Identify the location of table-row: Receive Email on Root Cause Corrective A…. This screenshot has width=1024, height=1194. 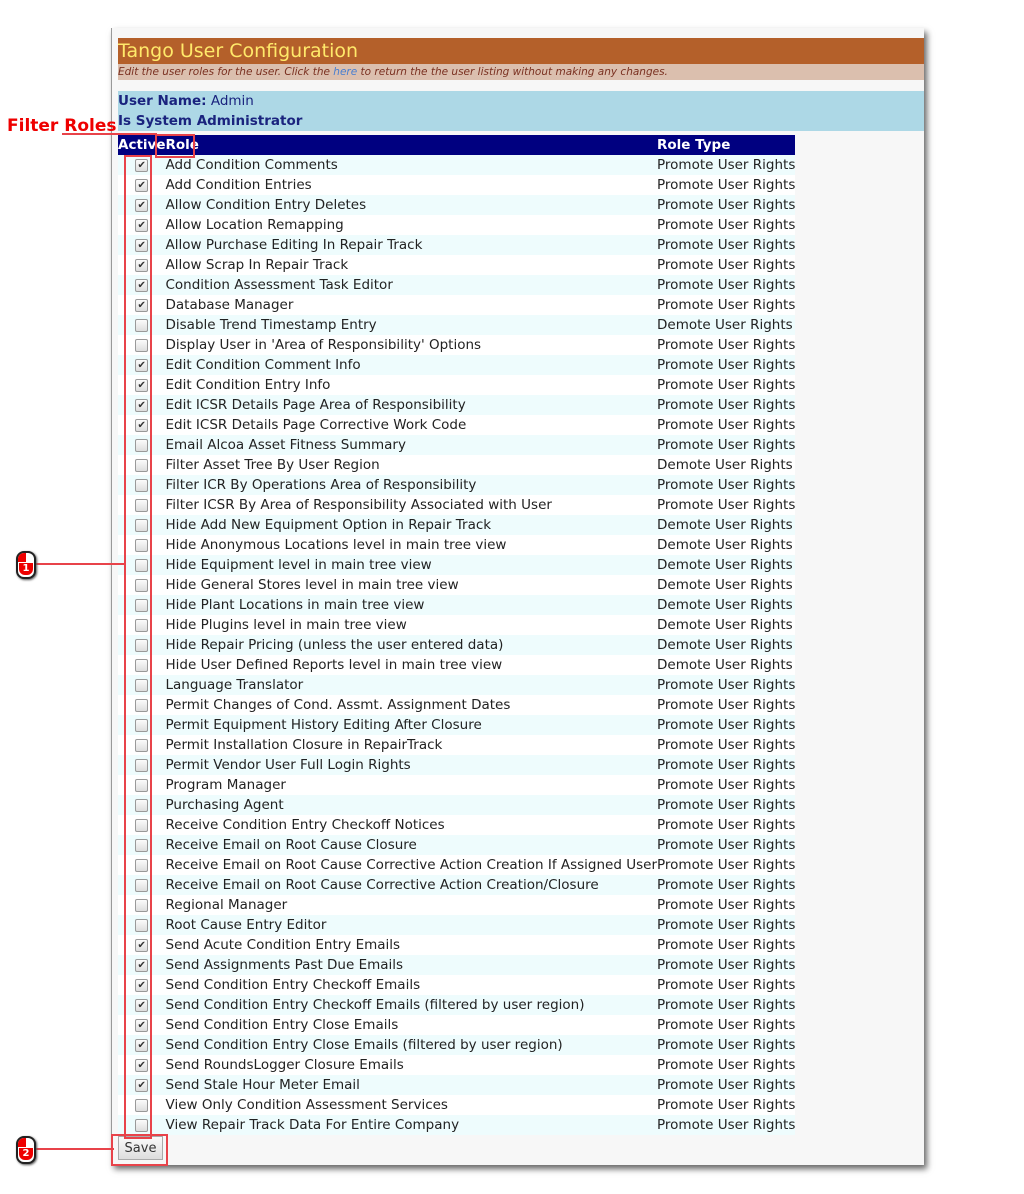
(457, 865).